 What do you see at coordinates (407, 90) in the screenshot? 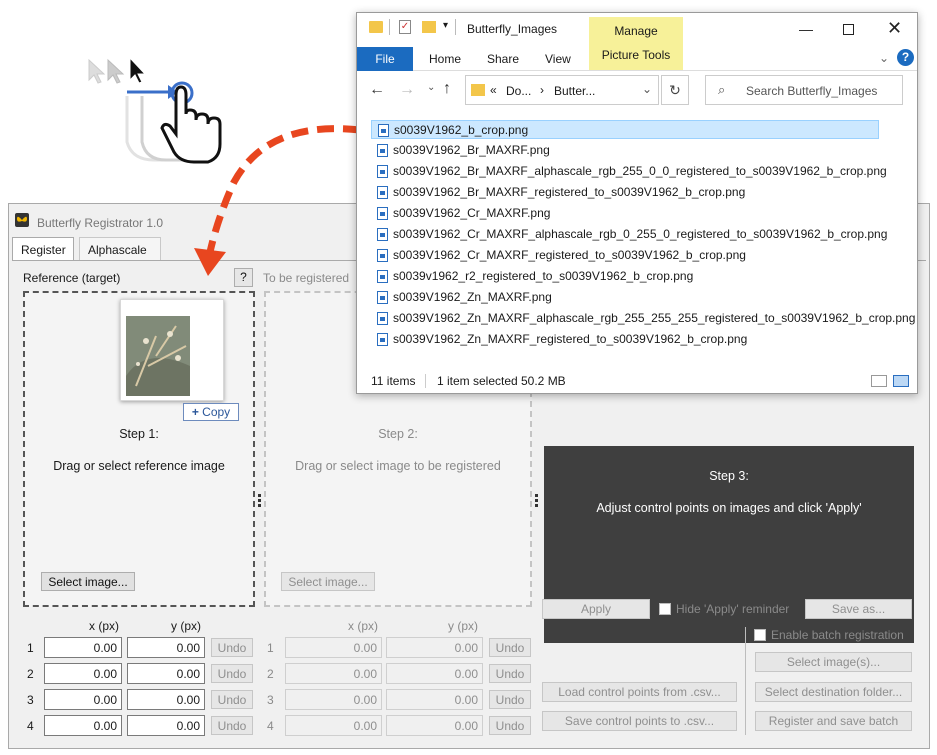
I see `forward-arrow-icon: →` at bounding box center [407, 90].